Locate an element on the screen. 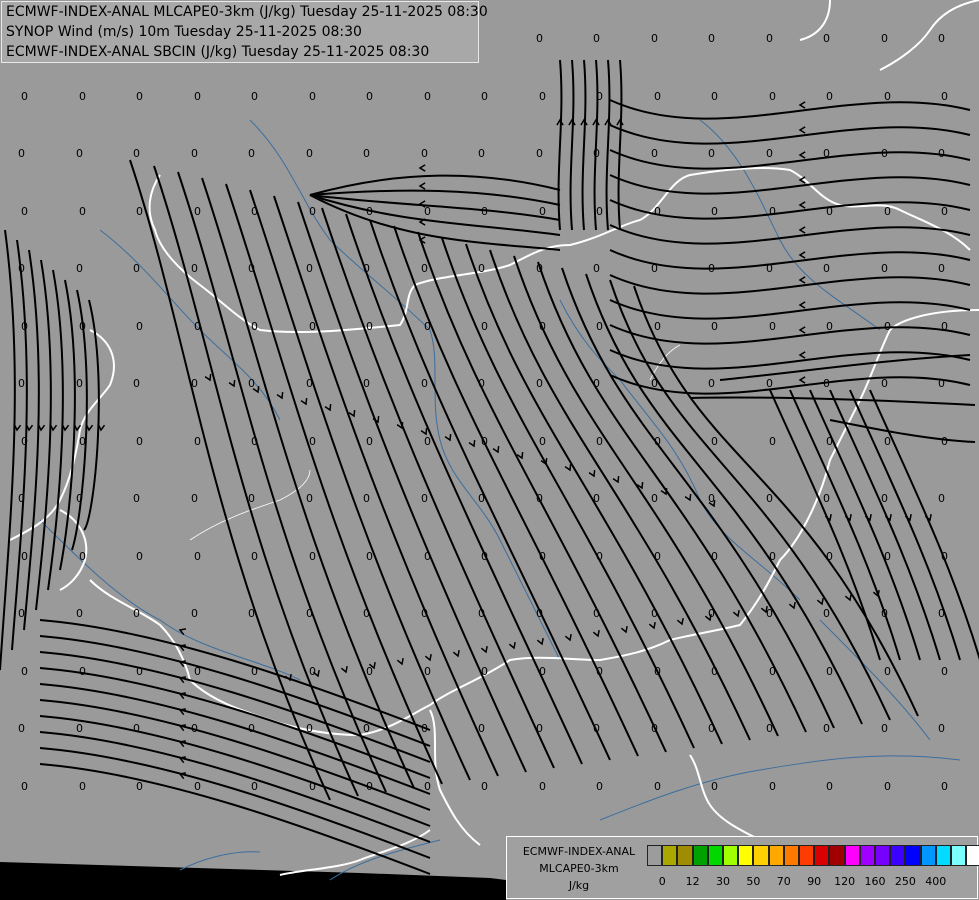  legend-tick: 250 is located at coordinates (905, 881).